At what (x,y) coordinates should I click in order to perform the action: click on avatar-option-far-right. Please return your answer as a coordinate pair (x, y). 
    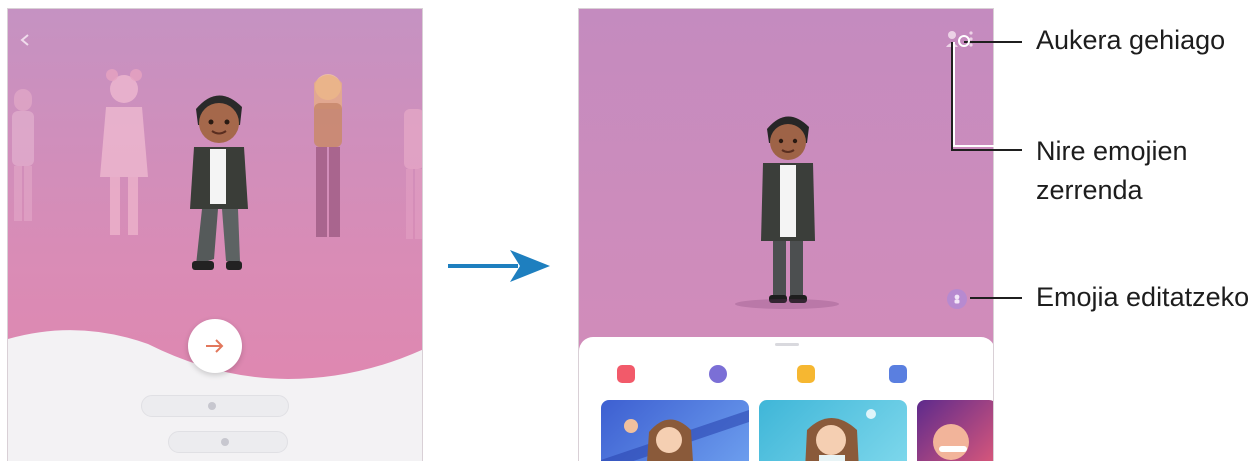
    Looking at the image, I should click on (409, 174).